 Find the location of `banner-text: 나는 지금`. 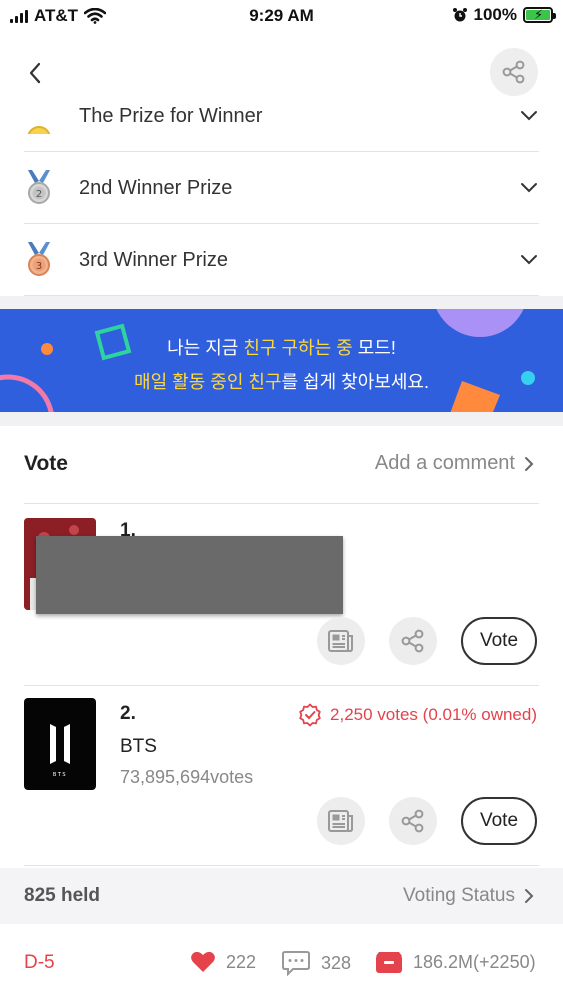

banner-text: 나는 지금 is located at coordinates (205, 348).